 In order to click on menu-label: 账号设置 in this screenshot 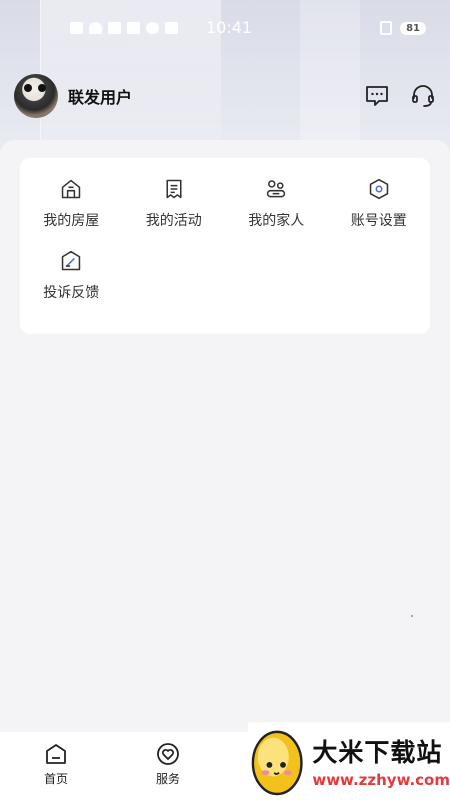, I will do `click(378, 221)`.